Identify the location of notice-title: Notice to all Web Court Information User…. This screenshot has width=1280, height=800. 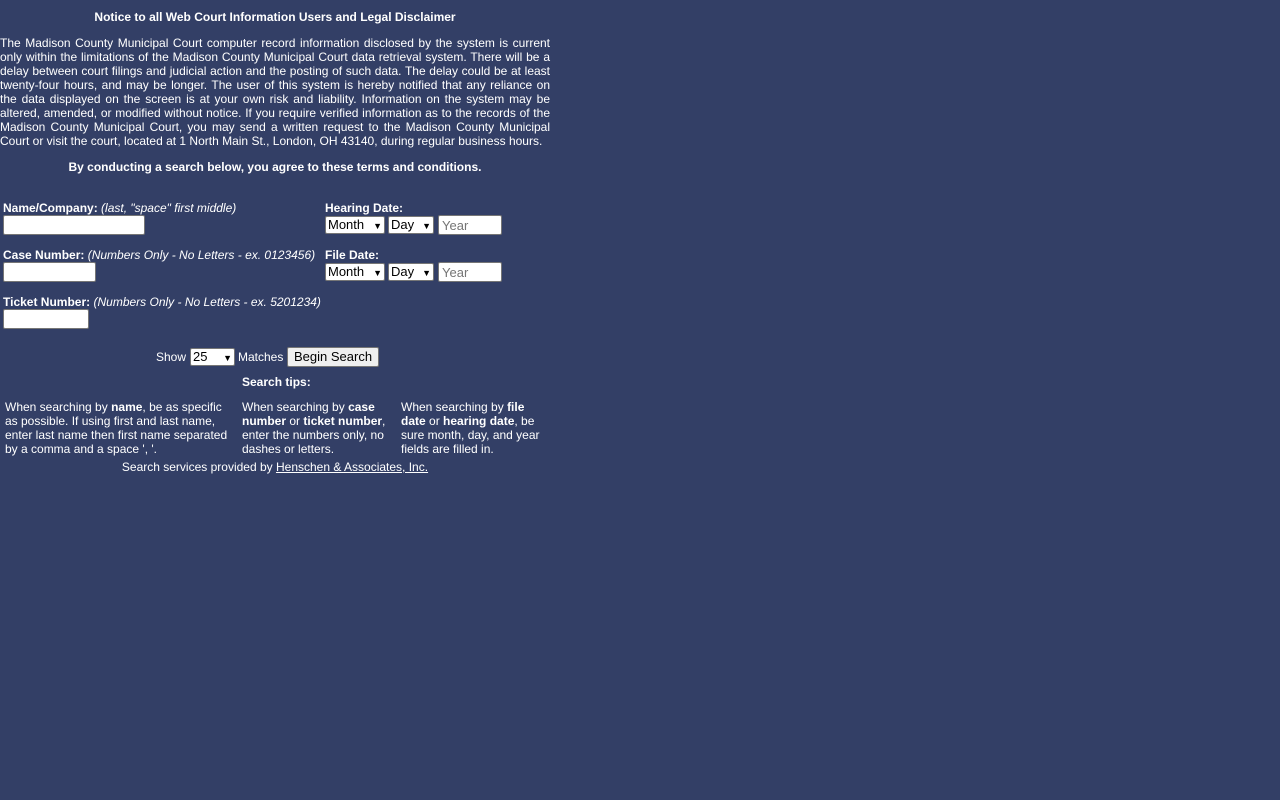
(275, 17).